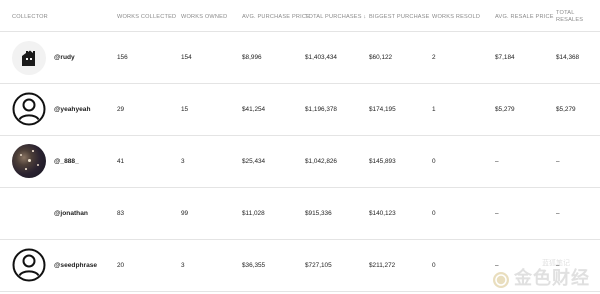 This screenshot has width=600, height=294. What do you see at coordinates (382, 213) in the screenshot?
I see `biggest-purchase: $140,123` at bounding box center [382, 213].